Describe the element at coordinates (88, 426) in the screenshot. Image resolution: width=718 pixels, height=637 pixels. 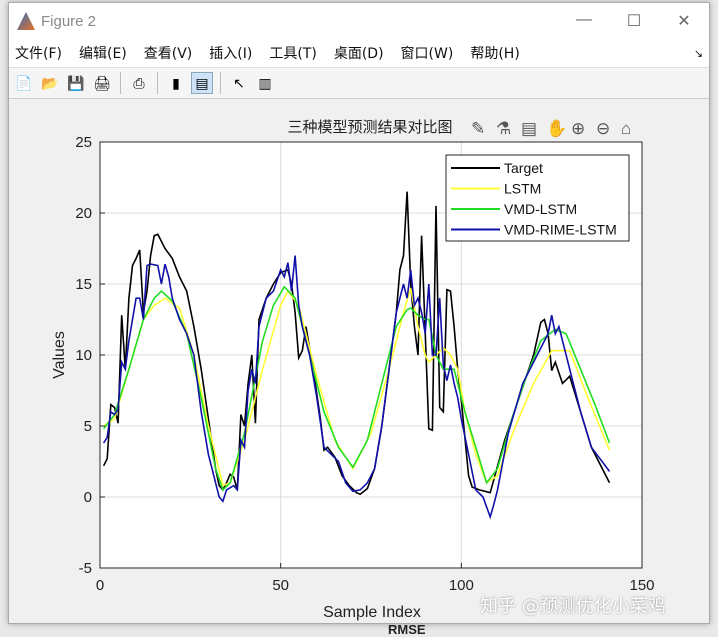
I see `y-tick-label: 5` at that location.